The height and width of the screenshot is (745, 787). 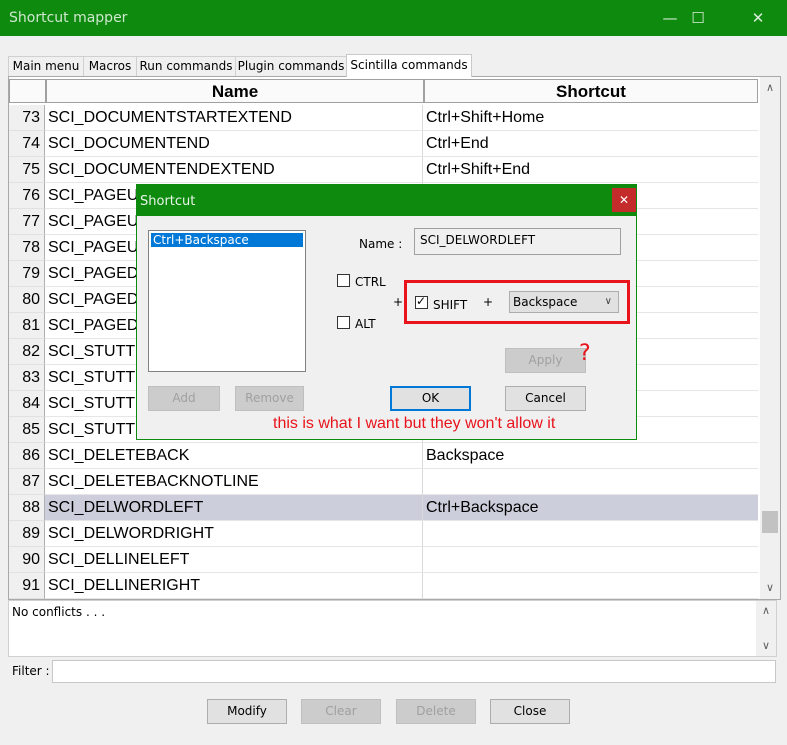 What do you see at coordinates (186, 66) in the screenshot?
I see `tab-run-commands: Run commands` at bounding box center [186, 66].